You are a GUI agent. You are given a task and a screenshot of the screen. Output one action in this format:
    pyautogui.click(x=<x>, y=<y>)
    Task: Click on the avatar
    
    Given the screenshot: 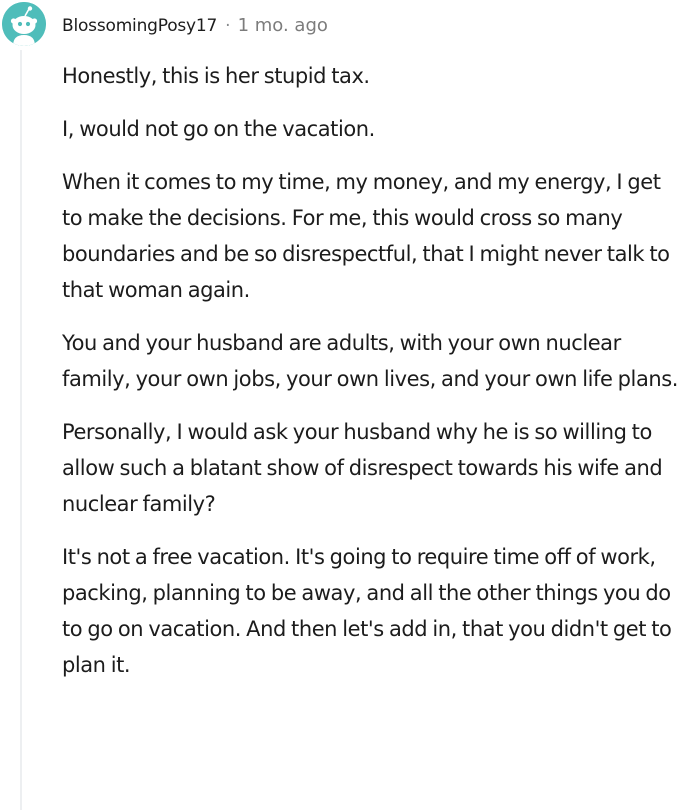 What is the action you would take?
    pyautogui.click(x=24, y=24)
    